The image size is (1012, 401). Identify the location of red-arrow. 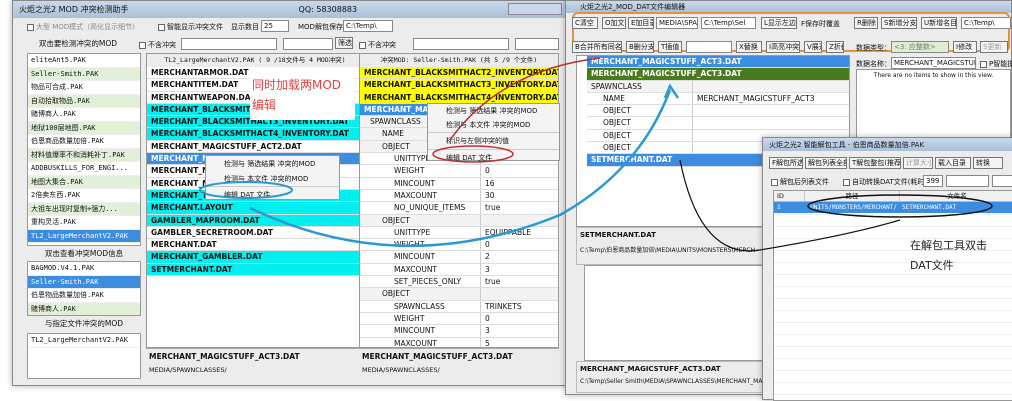
(525, 99).